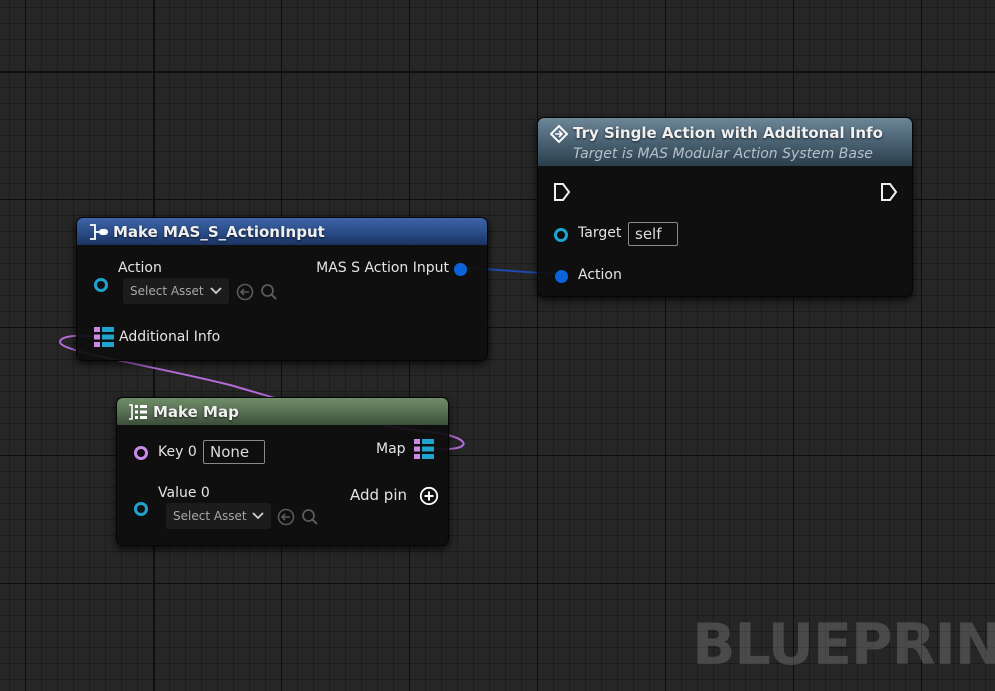 The height and width of the screenshot is (691, 995). What do you see at coordinates (170, 337) in the screenshot?
I see `additional-info-label: Additional Info` at bounding box center [170, 337].